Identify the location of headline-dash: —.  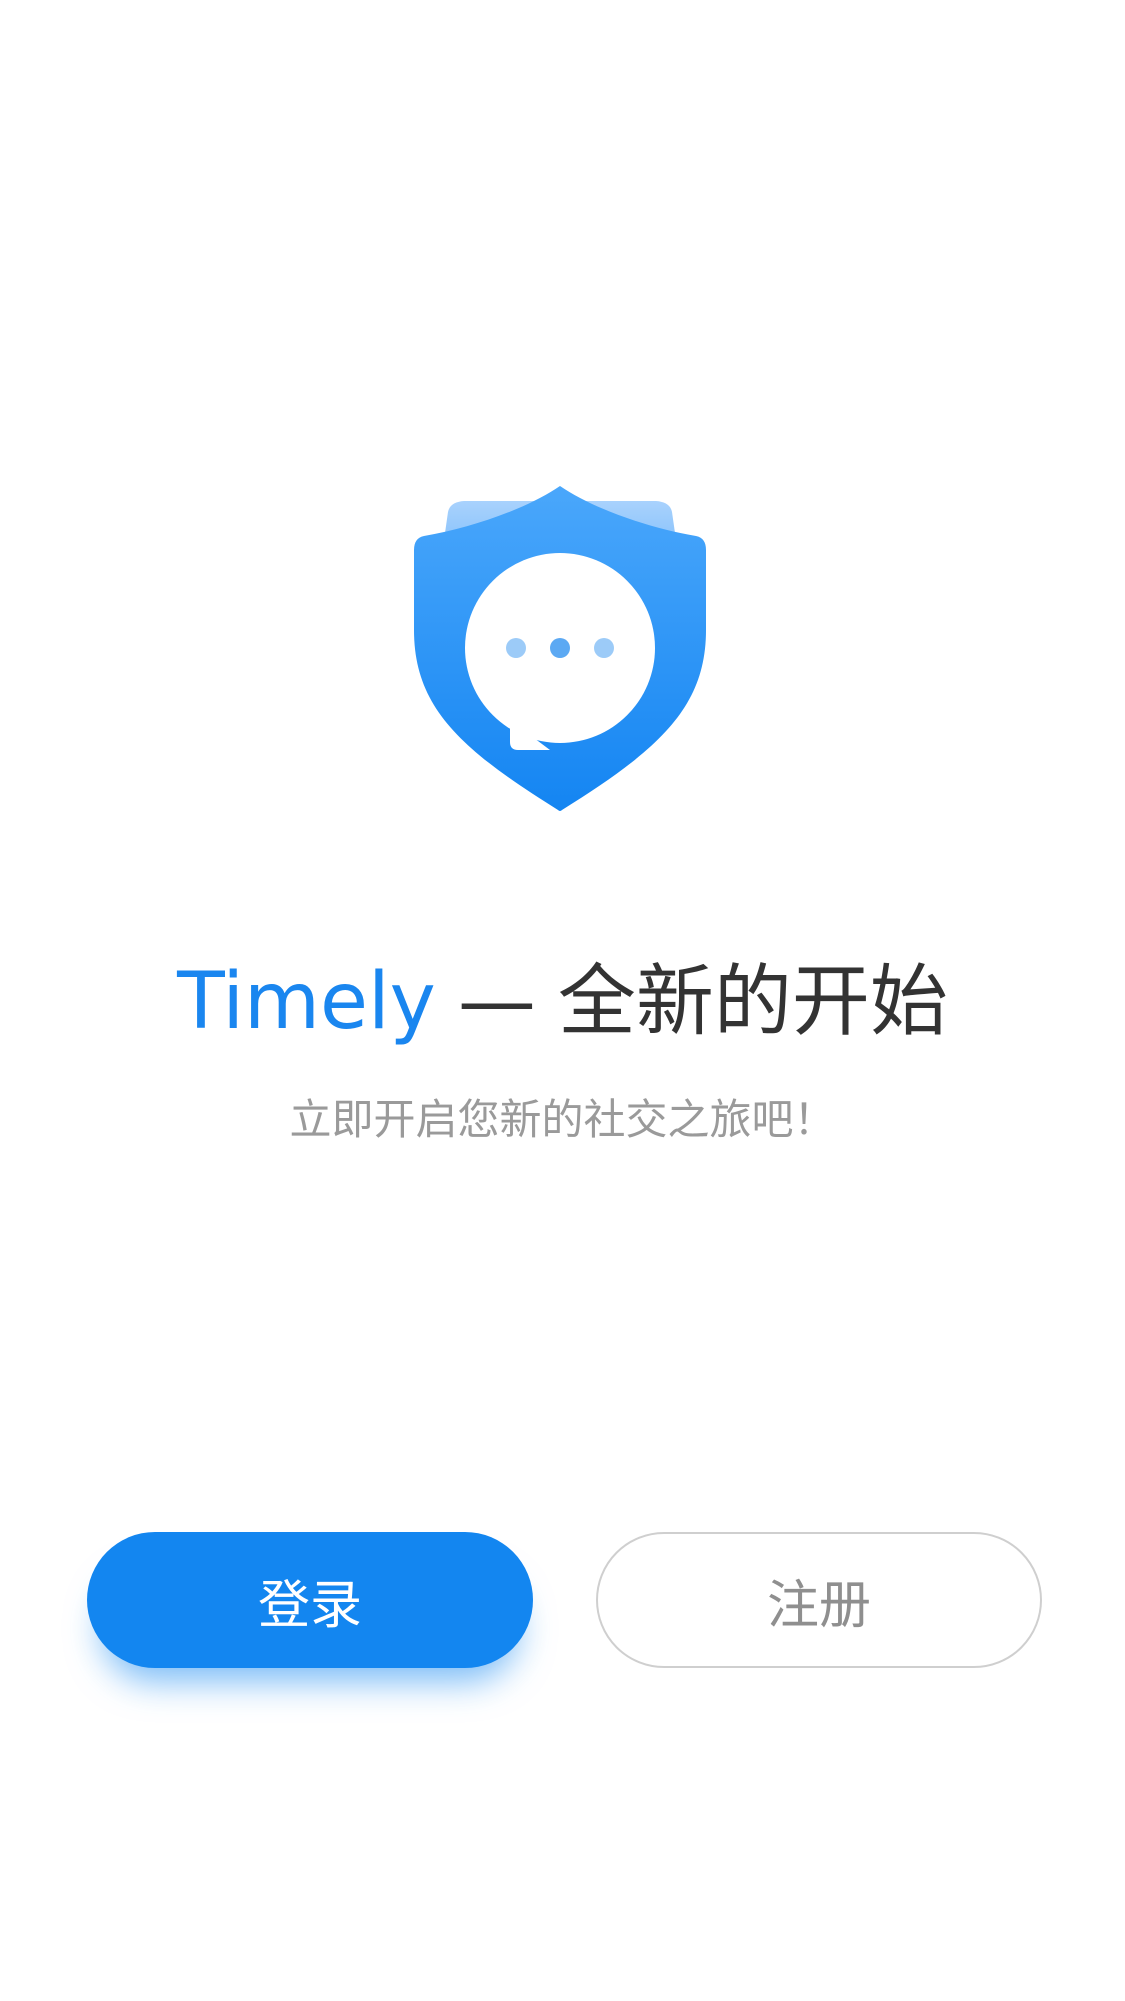
(496, 1002).